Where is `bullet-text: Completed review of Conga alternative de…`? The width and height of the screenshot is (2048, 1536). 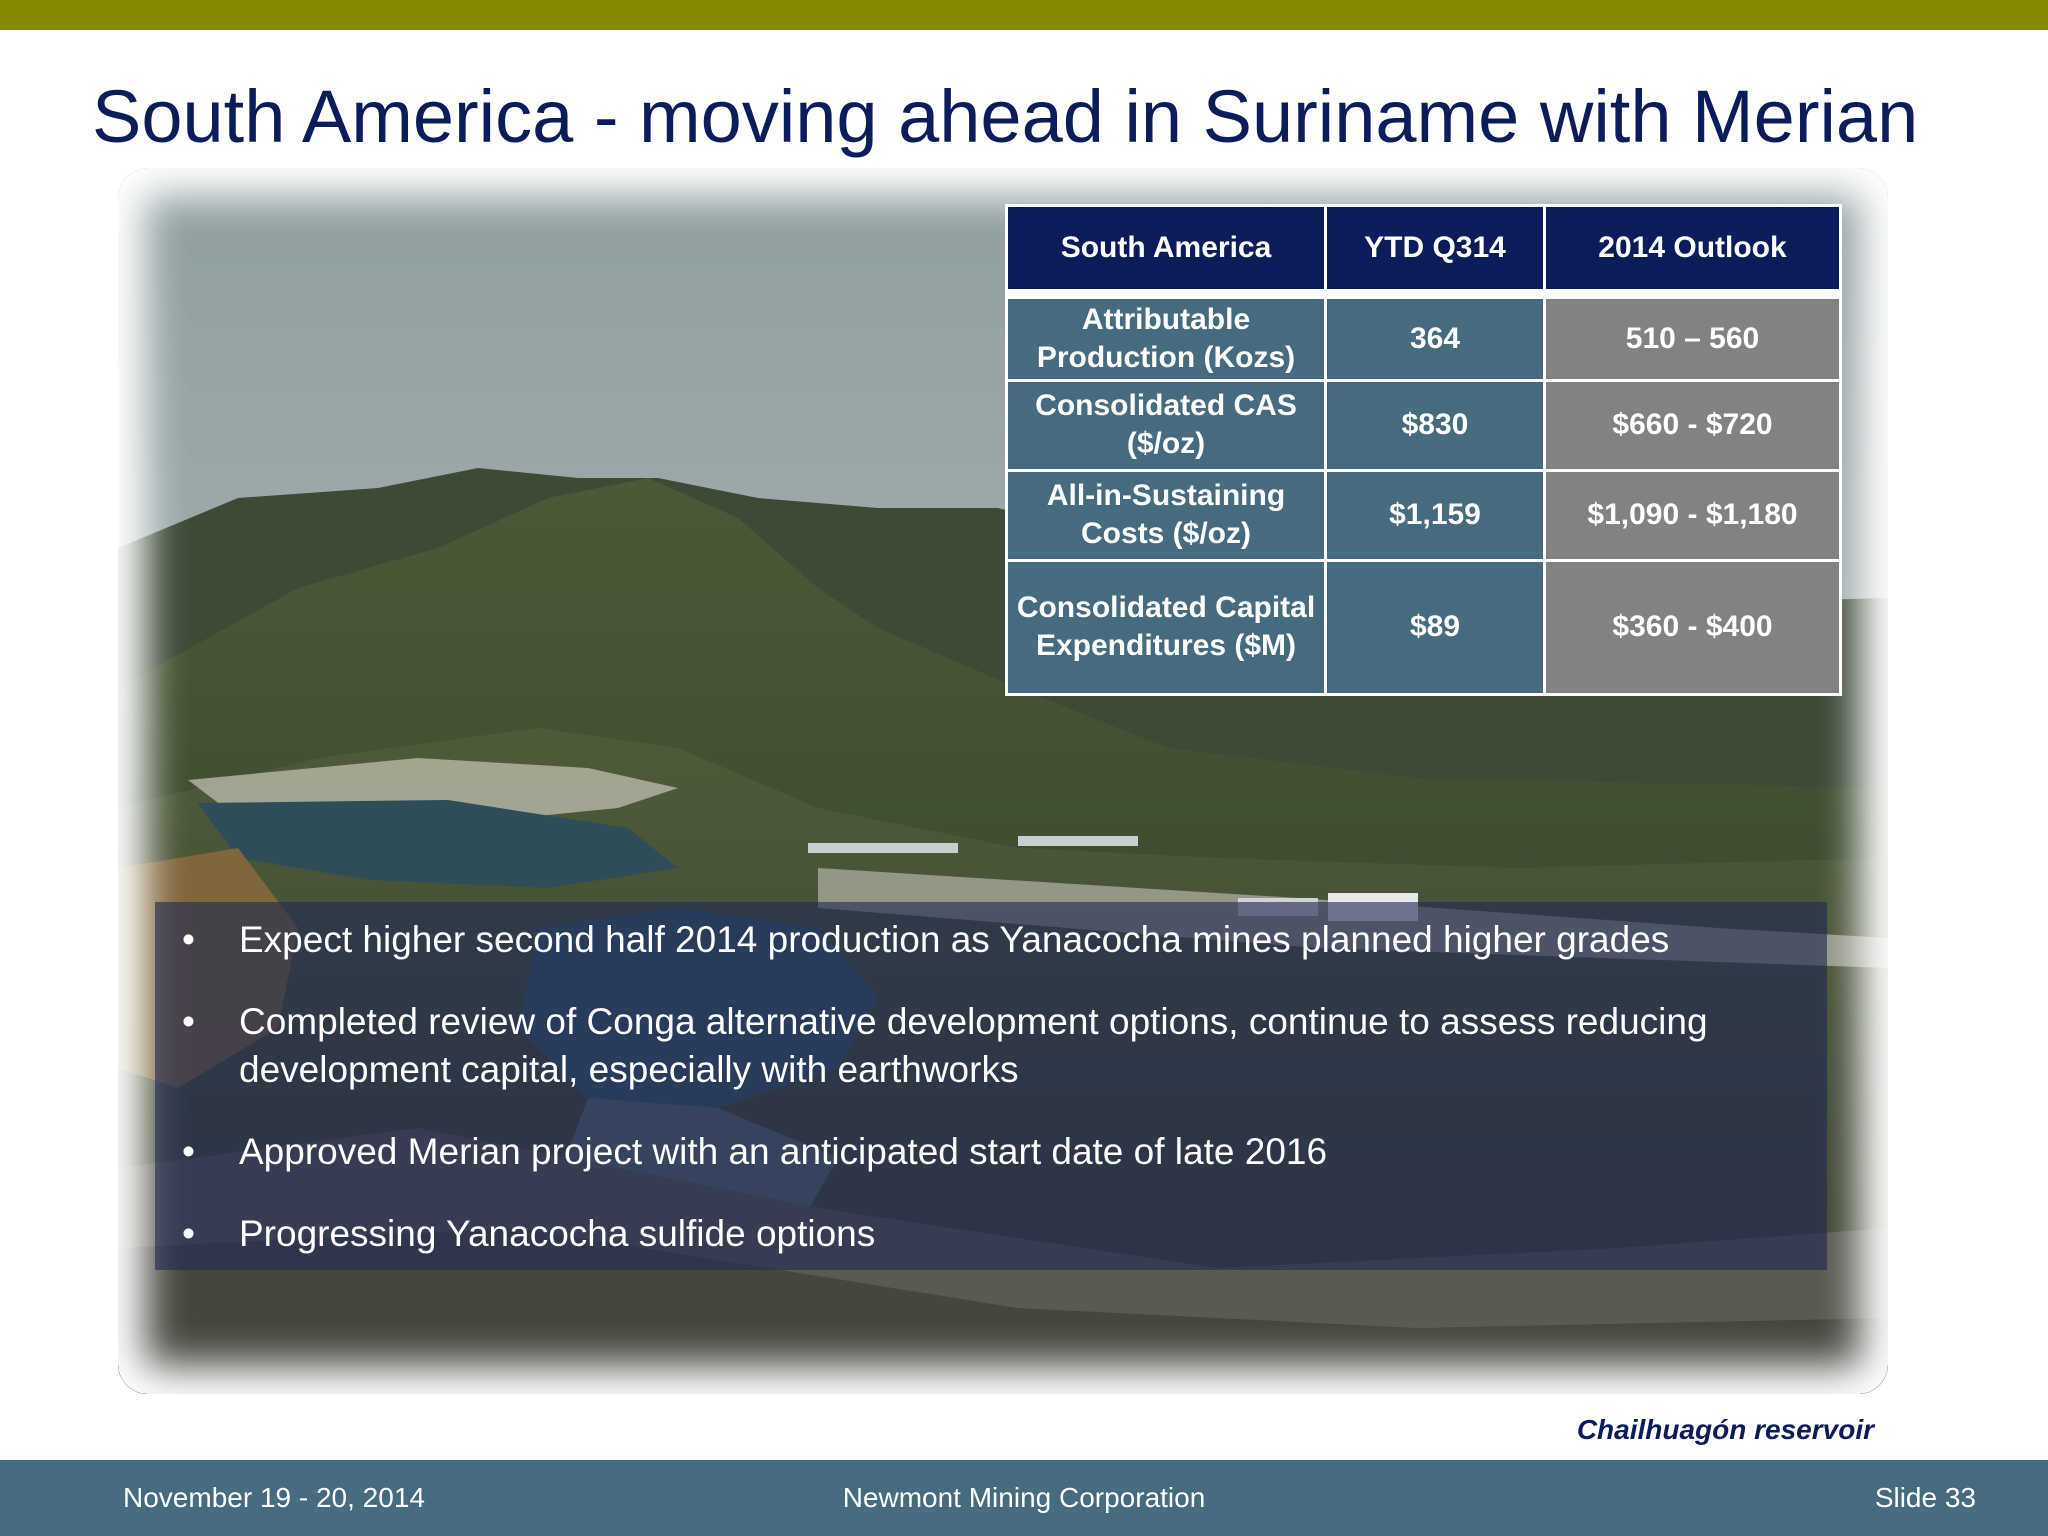 bullet-text: Completed review of Conga alternative de… is located at coordinates (973, 1045).